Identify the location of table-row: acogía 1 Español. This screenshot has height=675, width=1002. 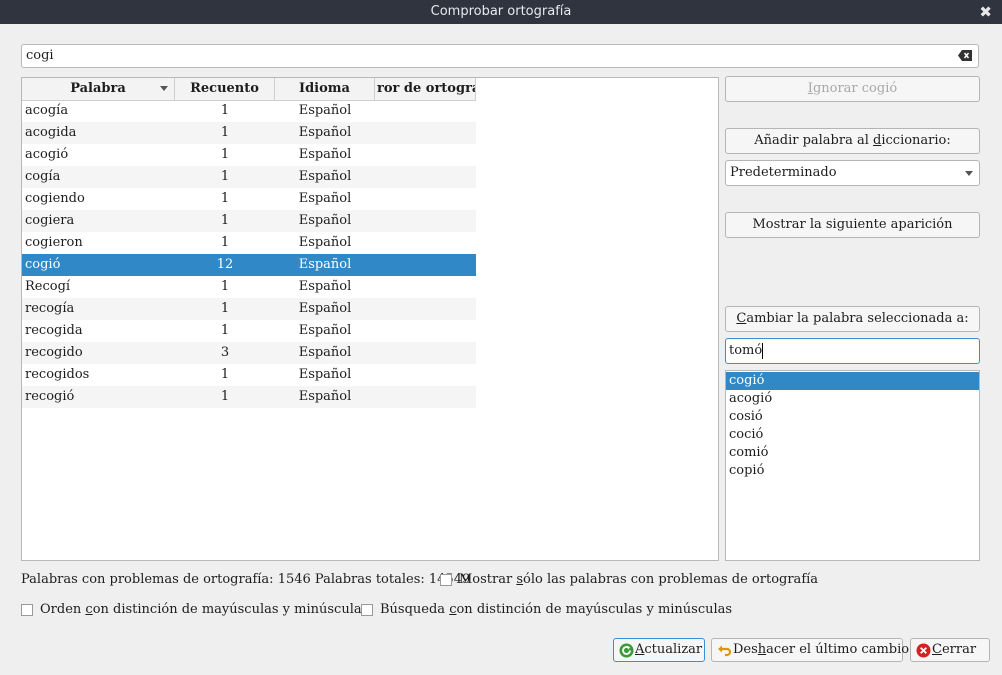
(249, 111).